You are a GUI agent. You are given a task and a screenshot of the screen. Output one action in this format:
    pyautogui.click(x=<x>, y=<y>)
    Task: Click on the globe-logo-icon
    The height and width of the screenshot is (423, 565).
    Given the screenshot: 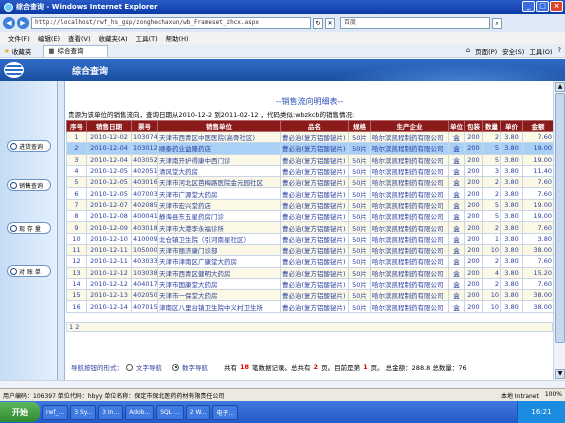 What is the action you would take?
    pyautogui.click(x=14, y=70)
    